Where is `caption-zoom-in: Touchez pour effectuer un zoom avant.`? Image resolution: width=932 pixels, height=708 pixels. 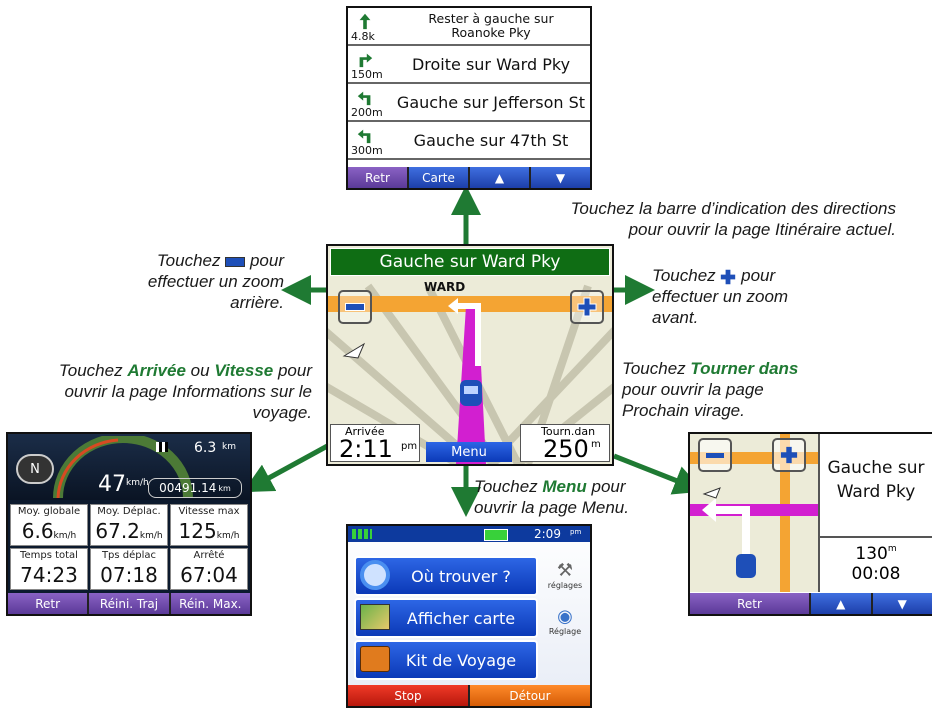
caption-zoom-in: Touchez pour effectuer un zoom avant. is located at coordinates (752, 296).